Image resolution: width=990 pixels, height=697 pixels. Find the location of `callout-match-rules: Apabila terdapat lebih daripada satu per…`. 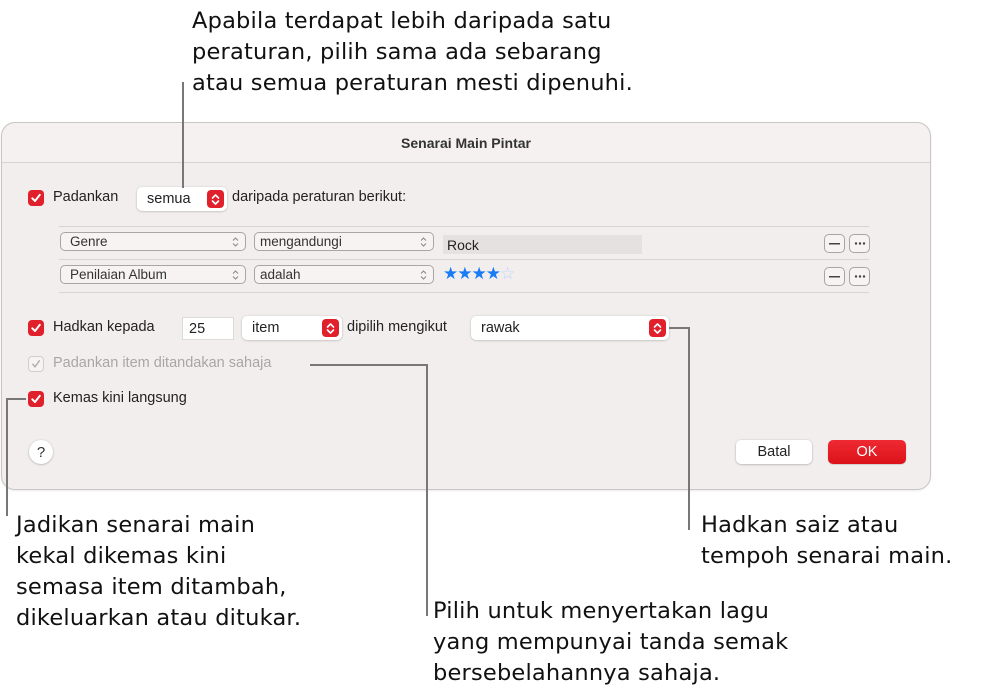

callout-match-rules: Apabila terdapat lebih daripada satu per… is located at coordinates (412, 52).